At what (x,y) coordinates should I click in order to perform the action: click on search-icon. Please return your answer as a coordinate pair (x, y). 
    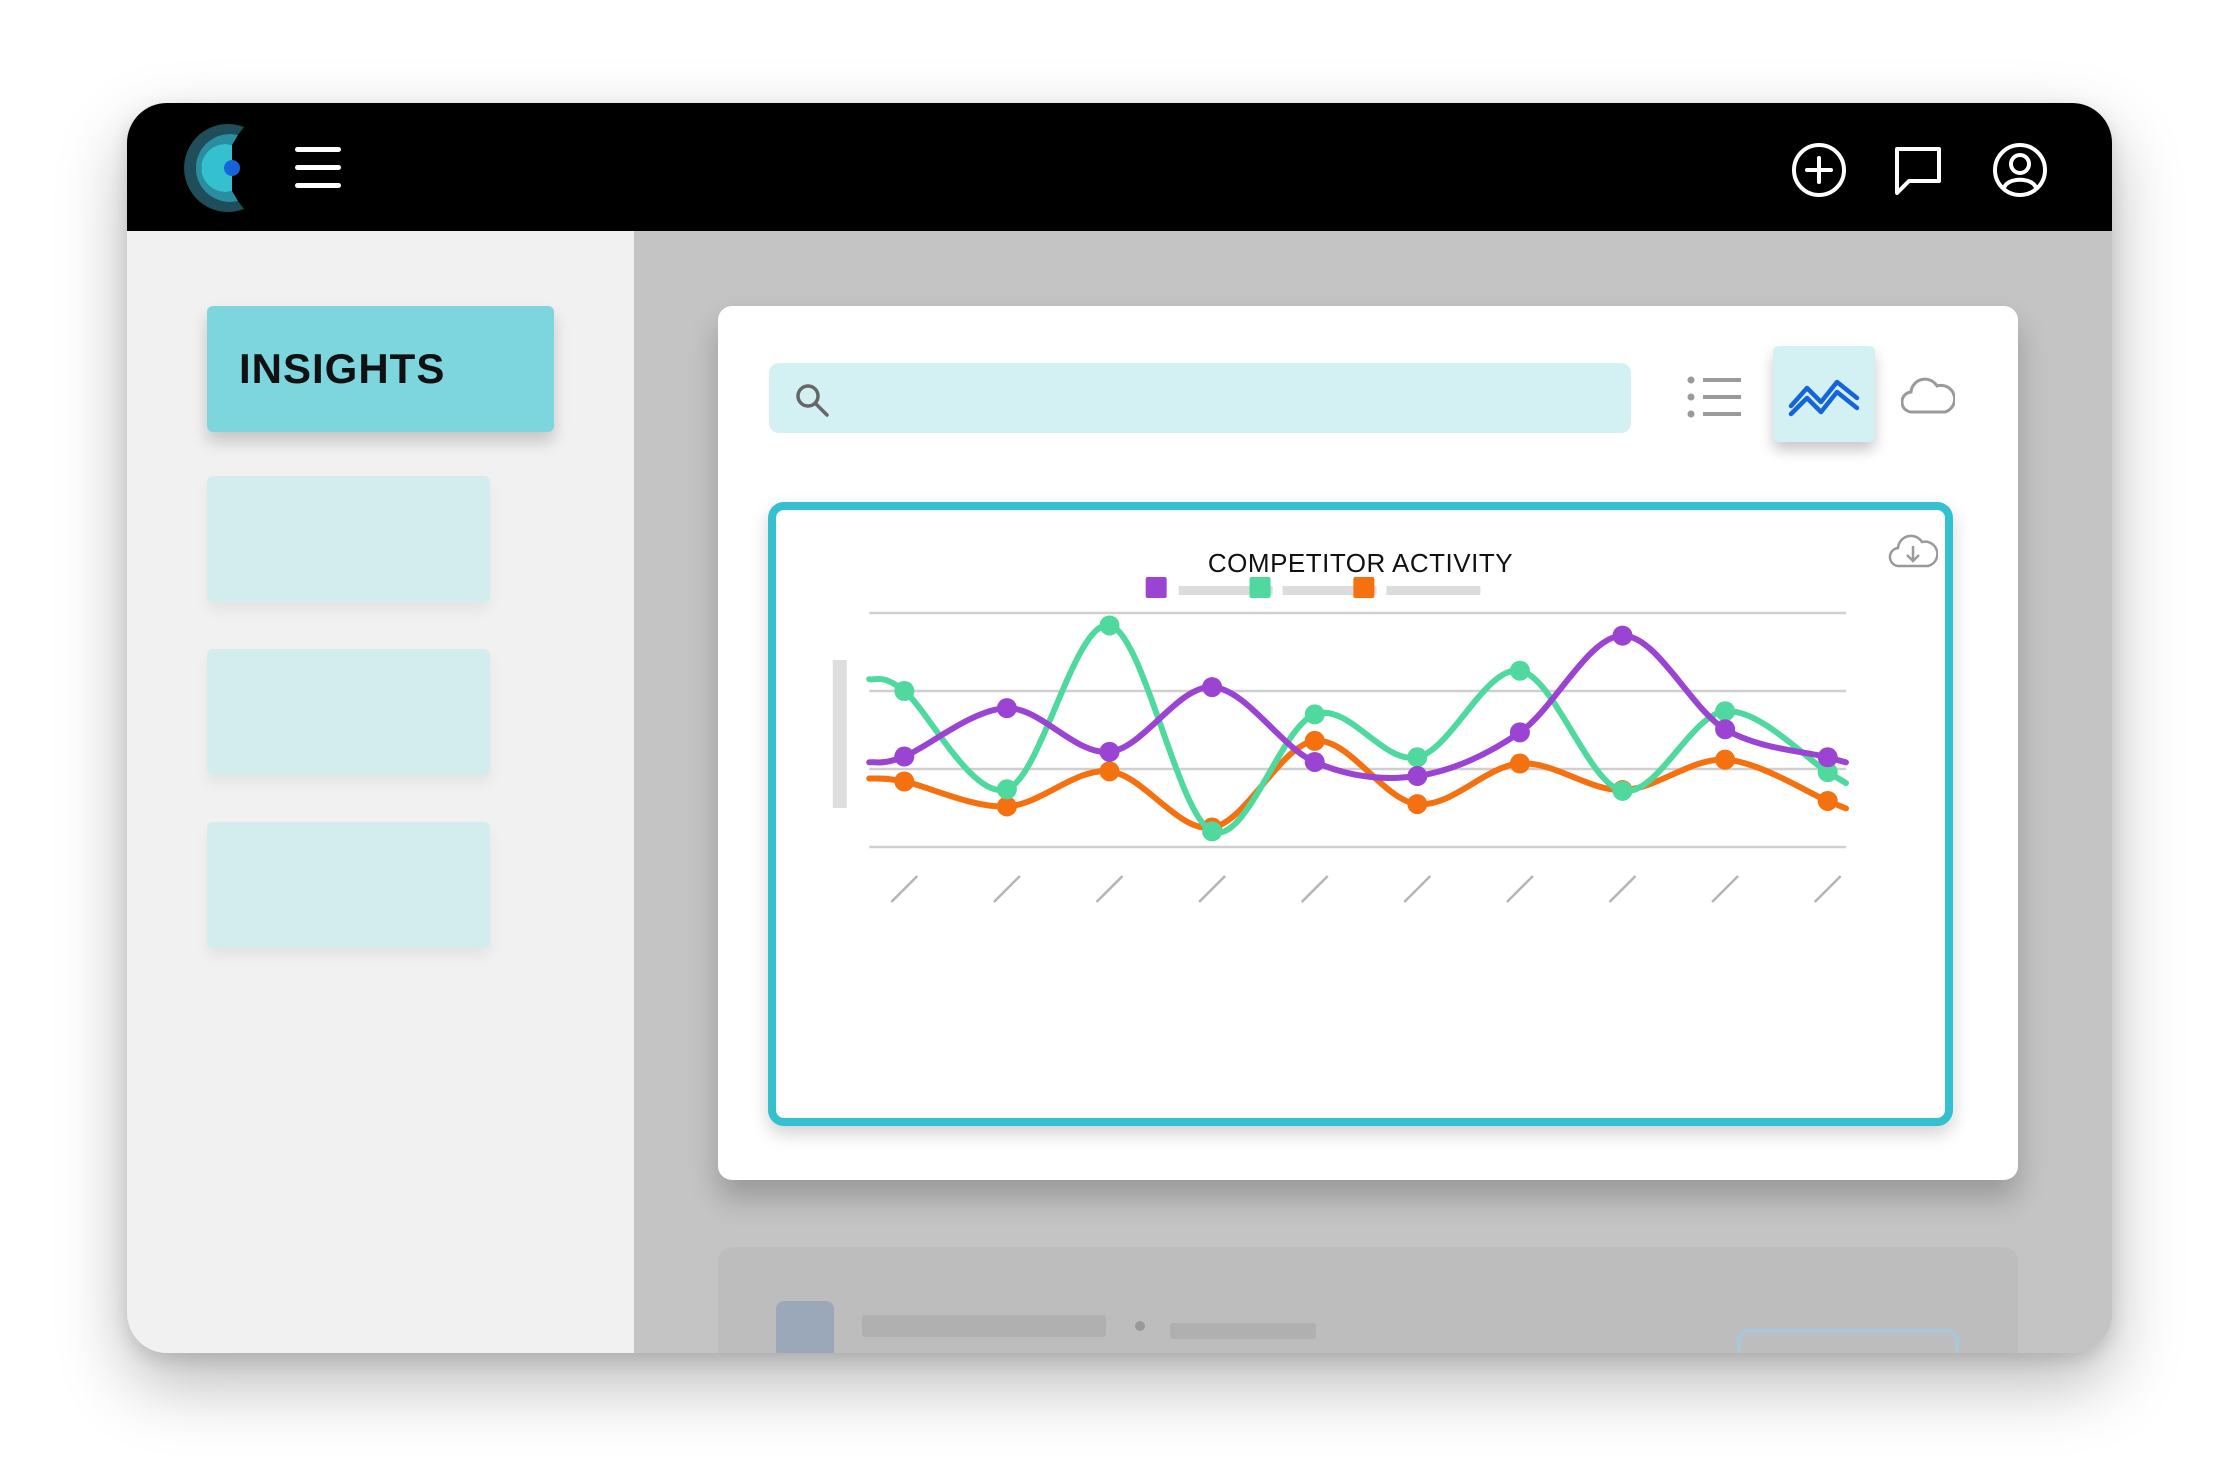
    Looking at the image, I should click on (812, 400).